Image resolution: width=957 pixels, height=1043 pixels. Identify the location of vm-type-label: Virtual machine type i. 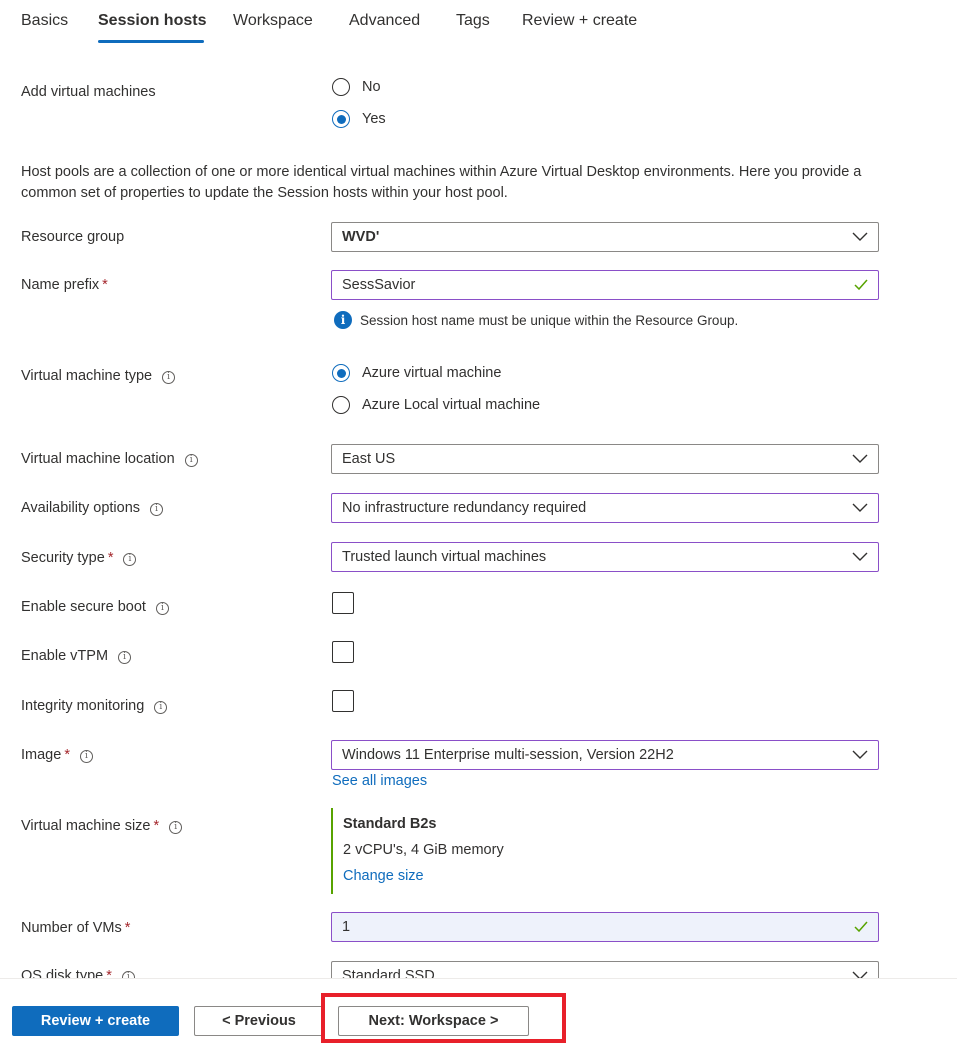
(98, 376).